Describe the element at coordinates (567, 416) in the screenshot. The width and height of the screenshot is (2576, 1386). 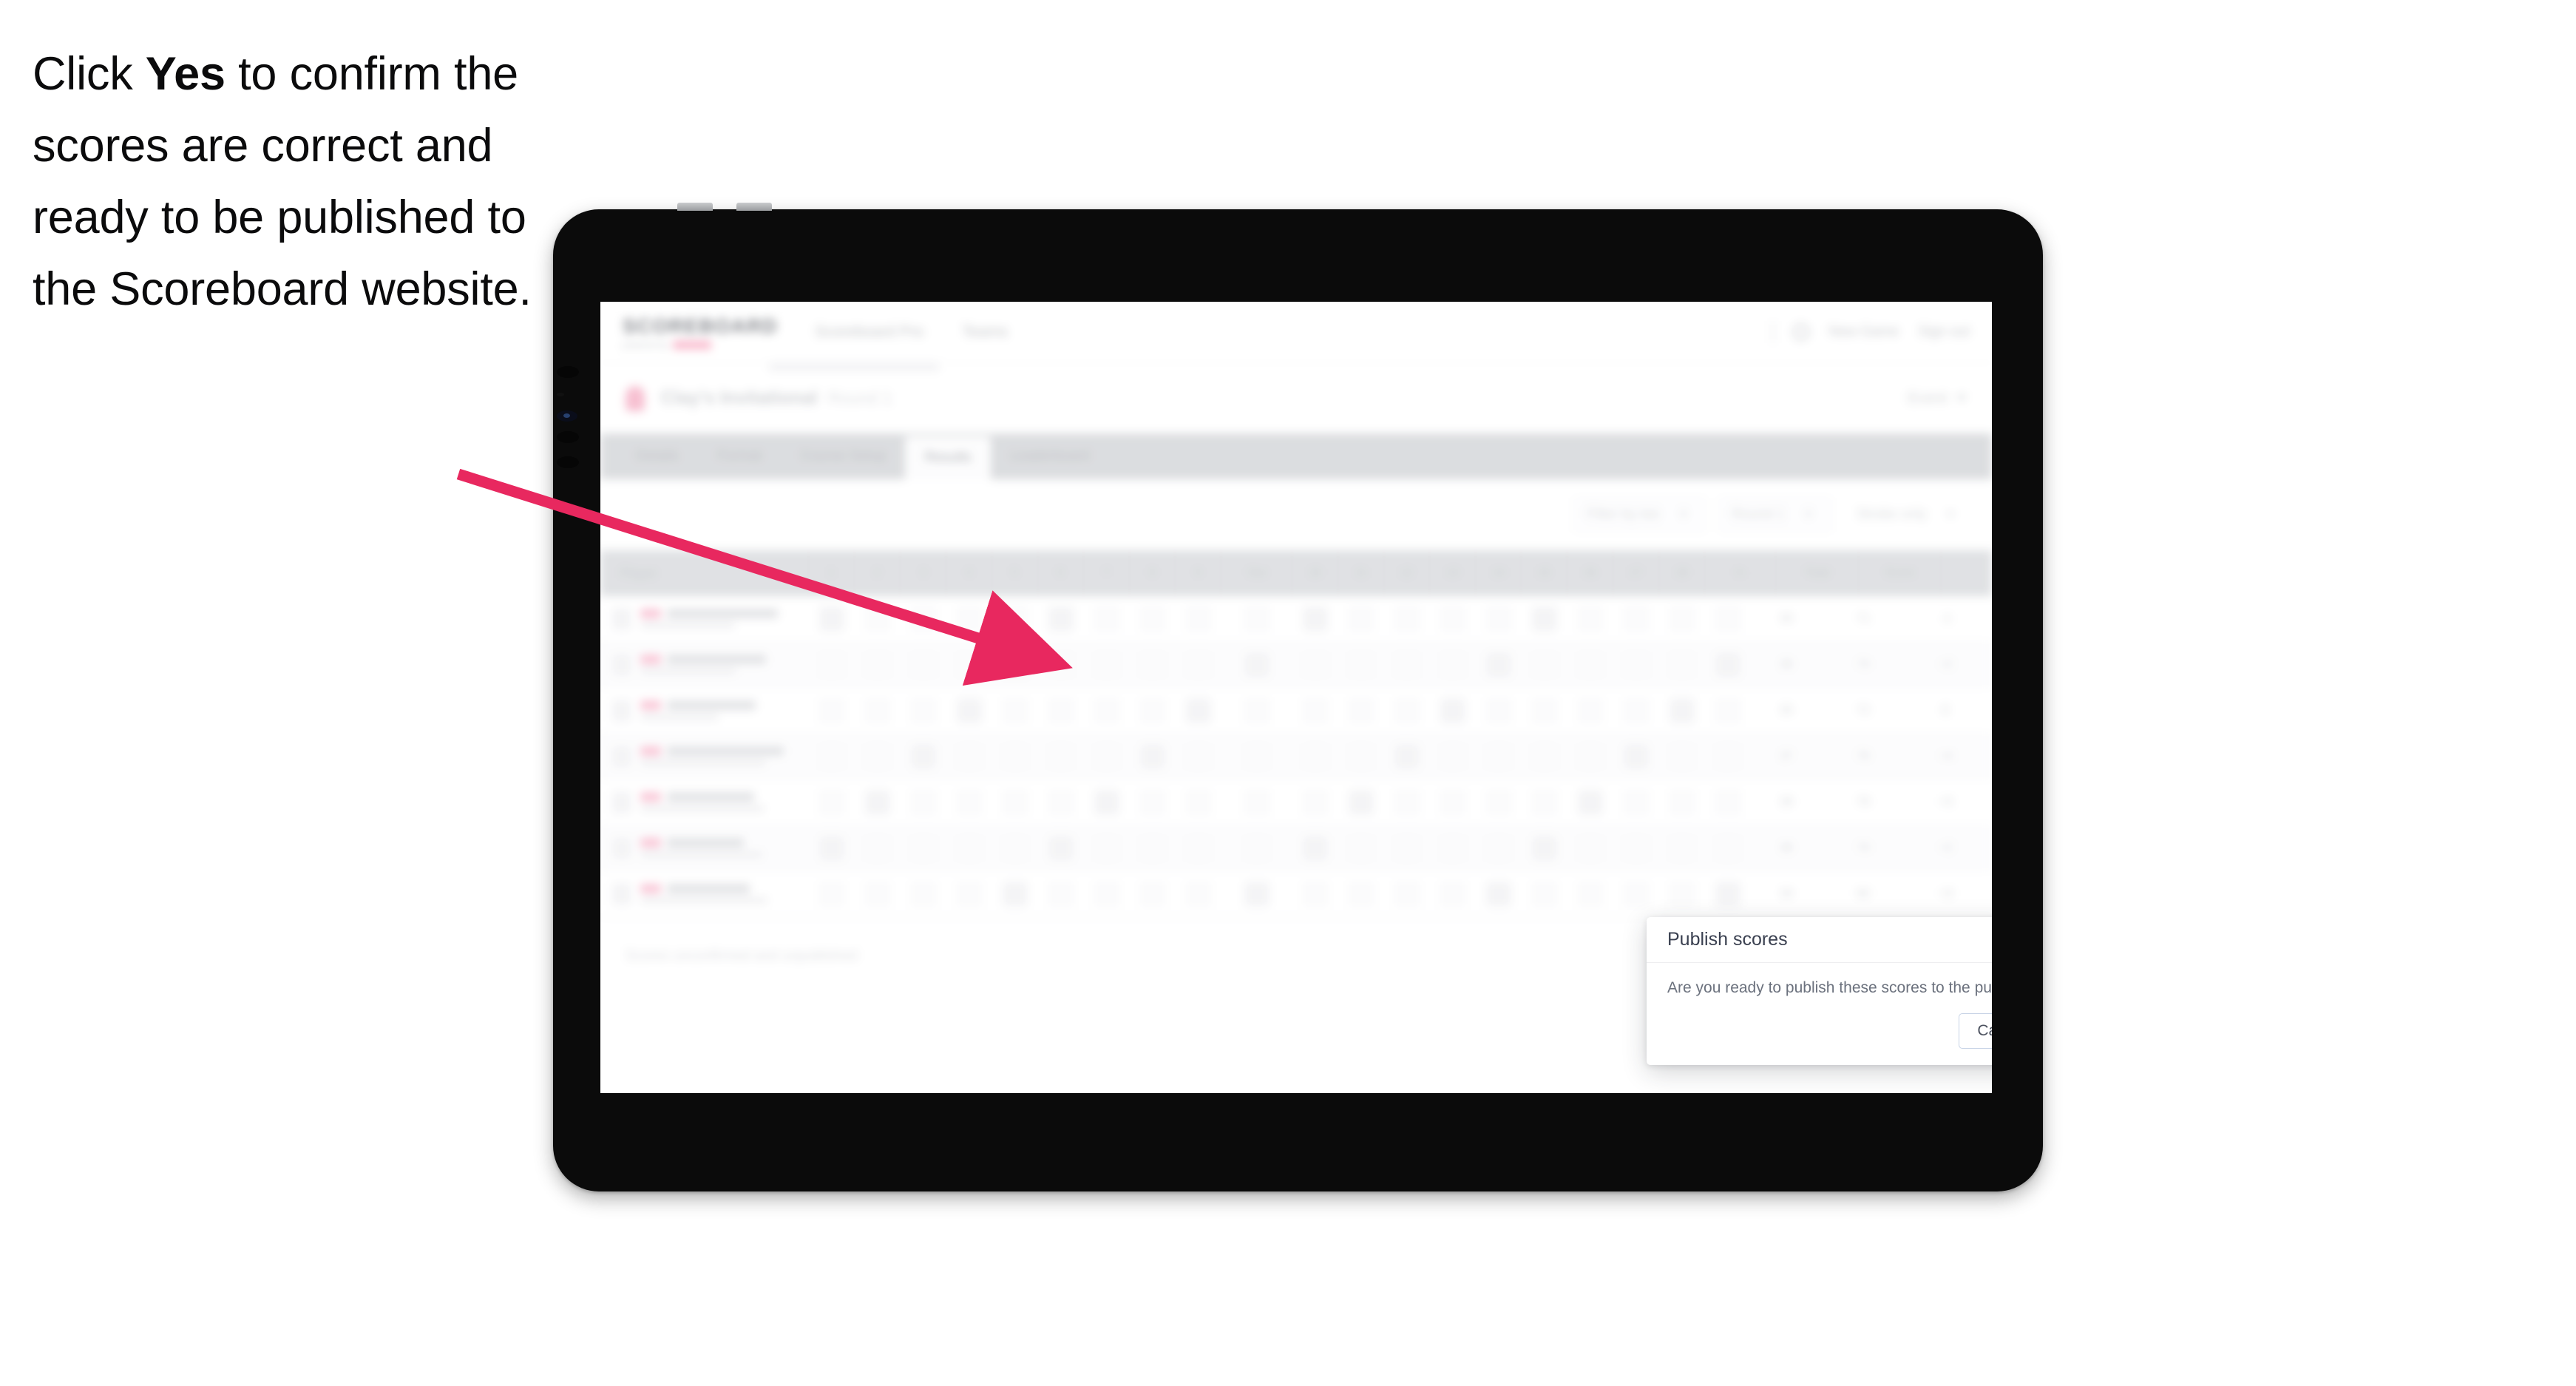
I see `device-camera-icon` at that location.